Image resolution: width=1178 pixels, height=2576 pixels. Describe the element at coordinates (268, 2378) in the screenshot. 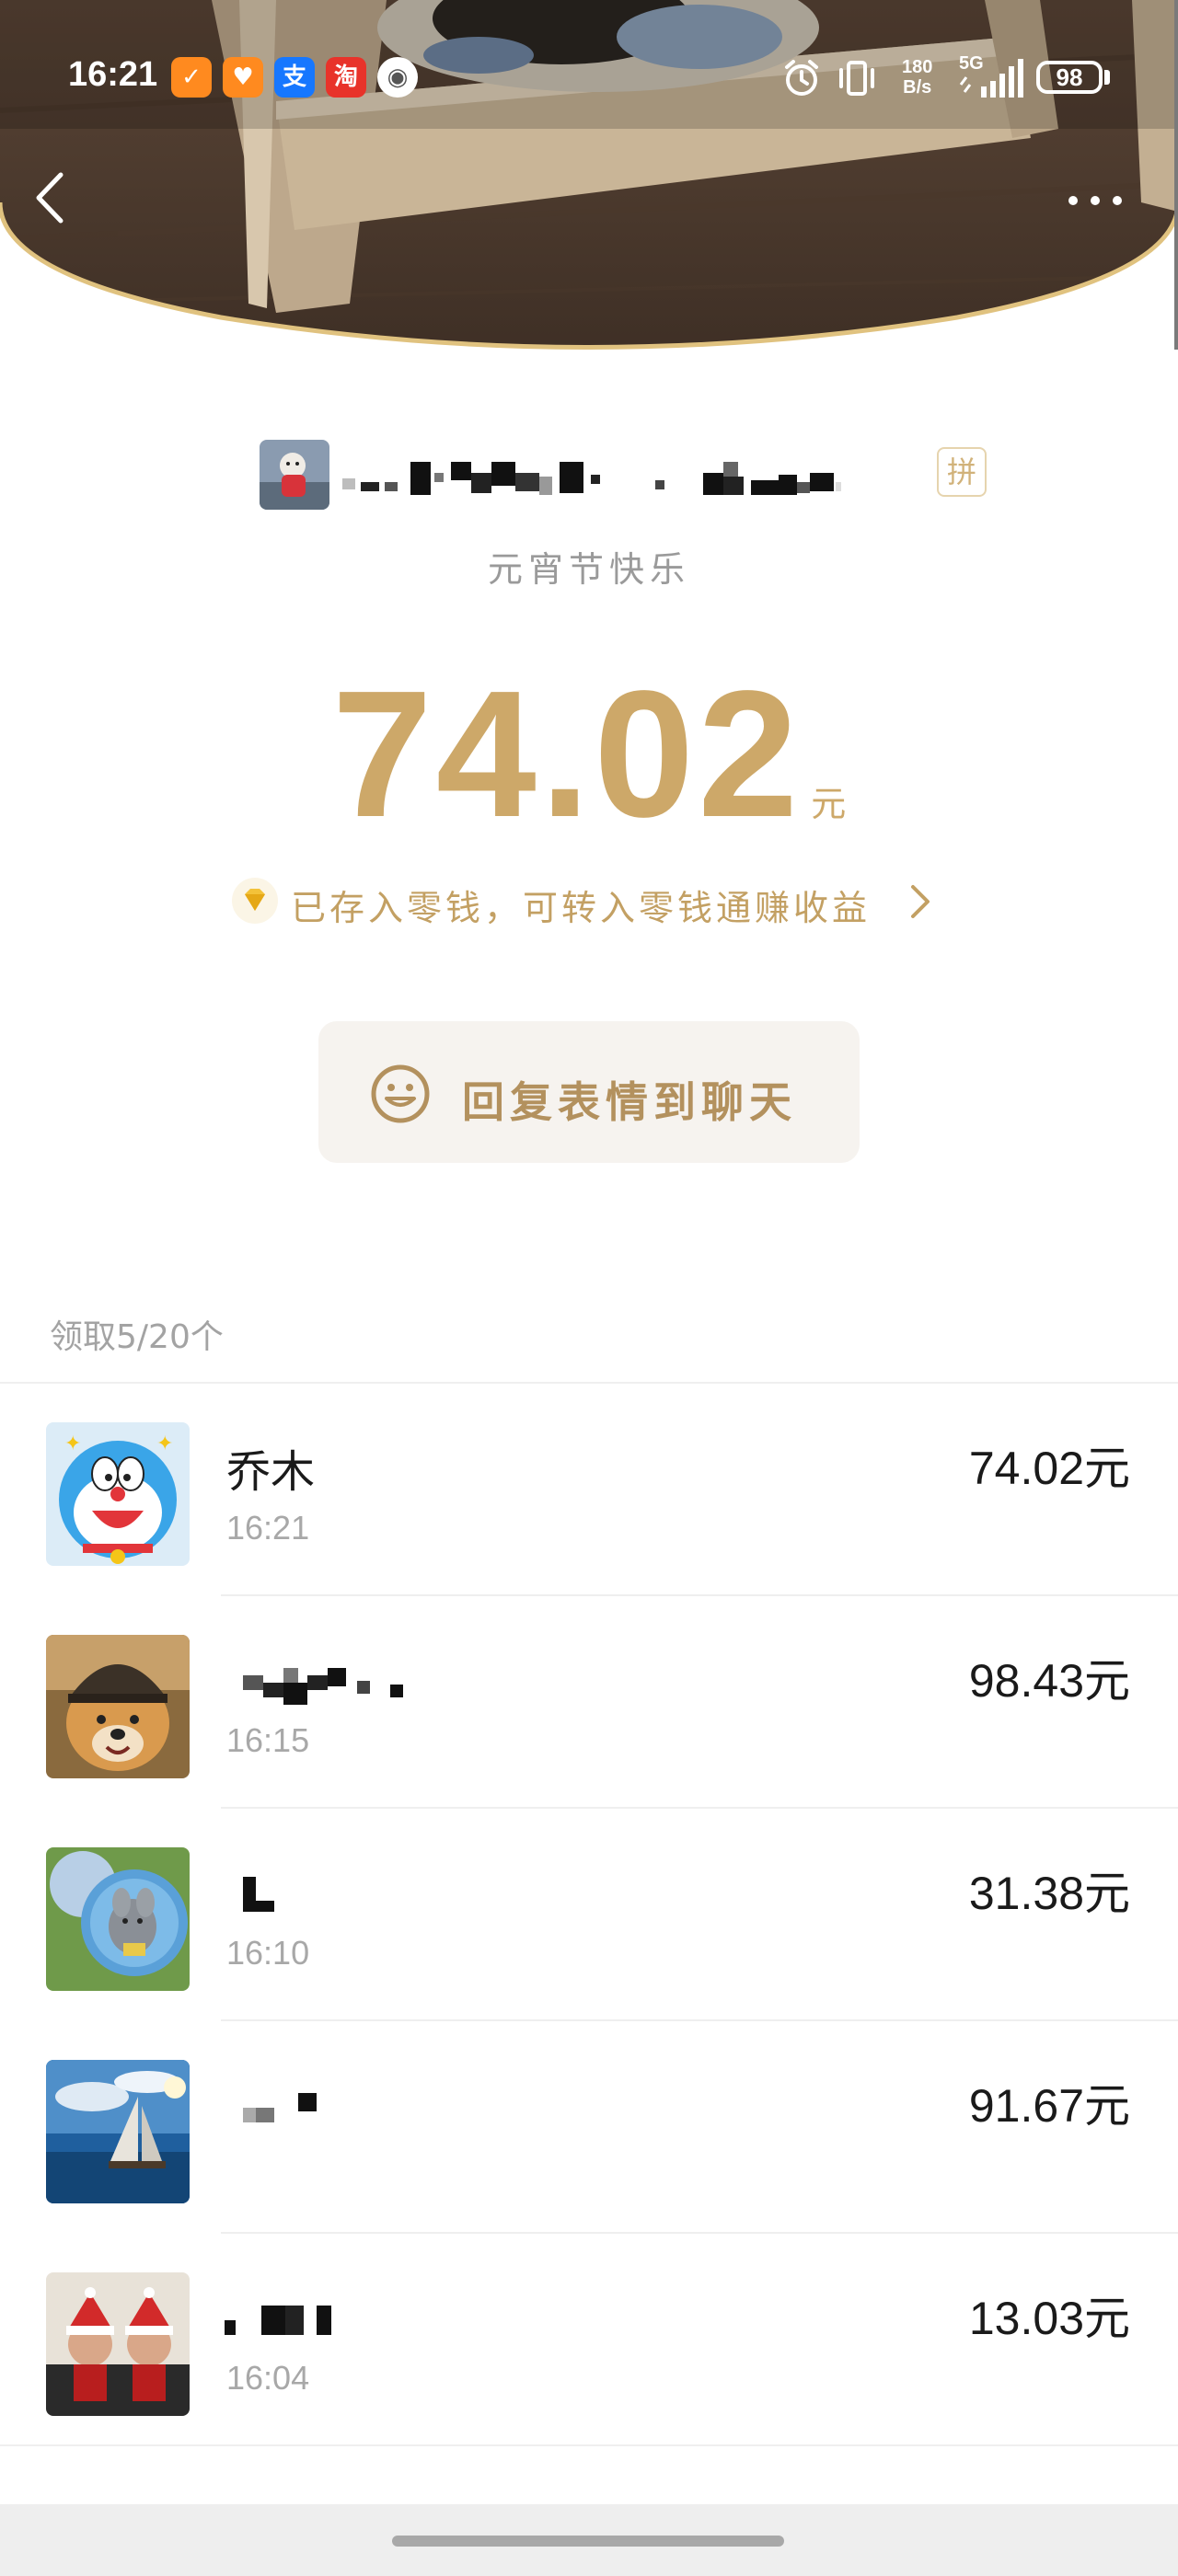

I see `claim-time: 16:04` at that location.